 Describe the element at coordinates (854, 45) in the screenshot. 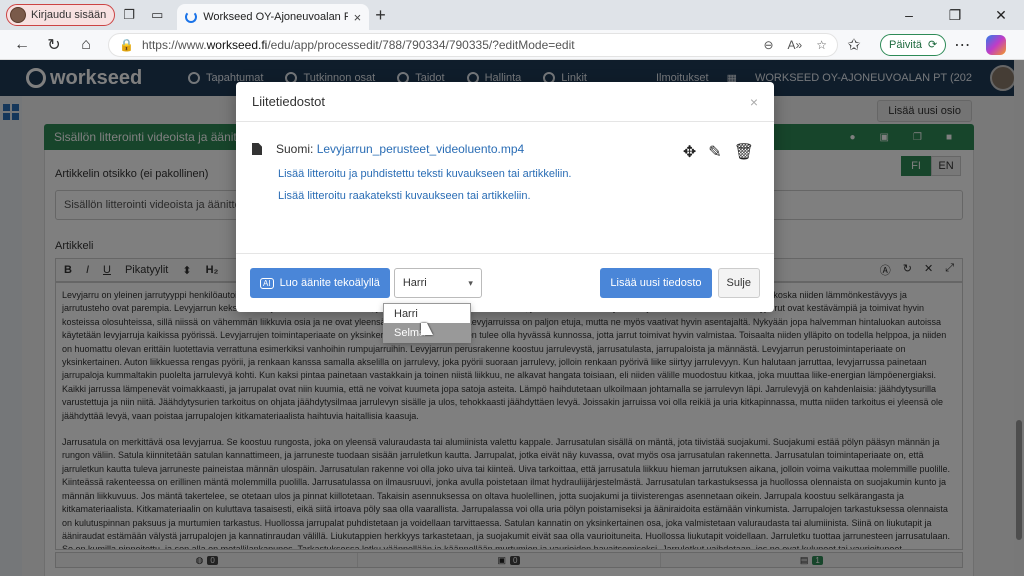

I see `favorites-icon: ✩` at that location.